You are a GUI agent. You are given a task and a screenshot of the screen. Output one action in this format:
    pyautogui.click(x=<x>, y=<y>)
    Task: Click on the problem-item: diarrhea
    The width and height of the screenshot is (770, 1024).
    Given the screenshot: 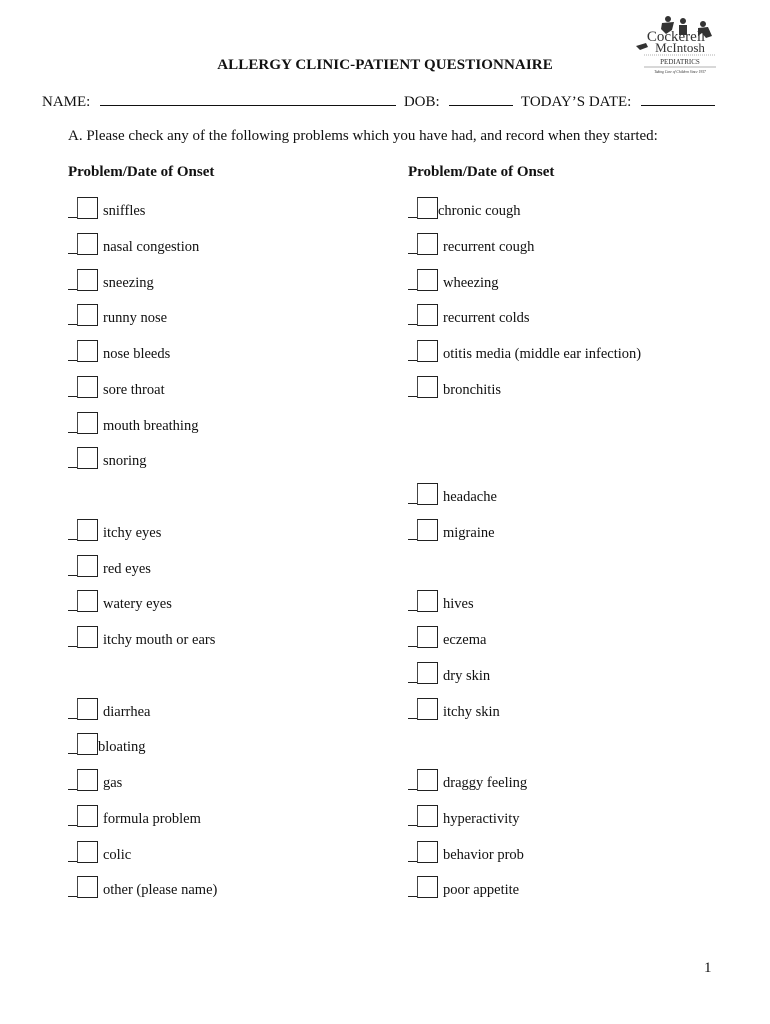 What is the action you would take?
    pyautogui.click(x=109, y=707)
    